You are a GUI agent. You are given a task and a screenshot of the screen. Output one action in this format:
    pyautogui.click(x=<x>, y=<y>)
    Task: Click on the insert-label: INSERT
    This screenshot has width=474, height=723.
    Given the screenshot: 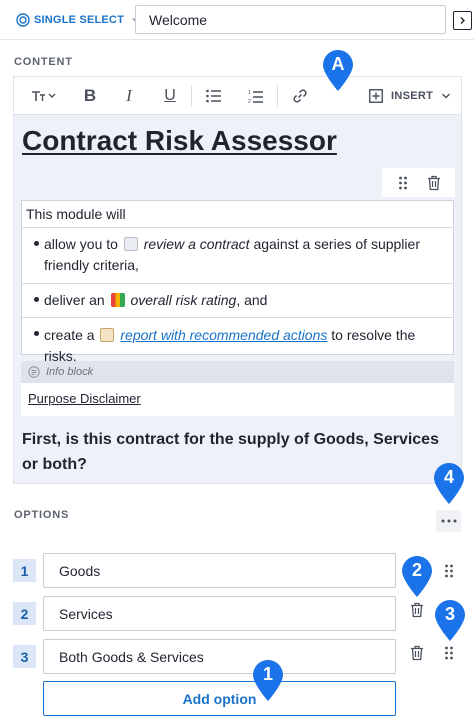 What is the action you would take?
    pyautogui.click(x=412, y=96)
    